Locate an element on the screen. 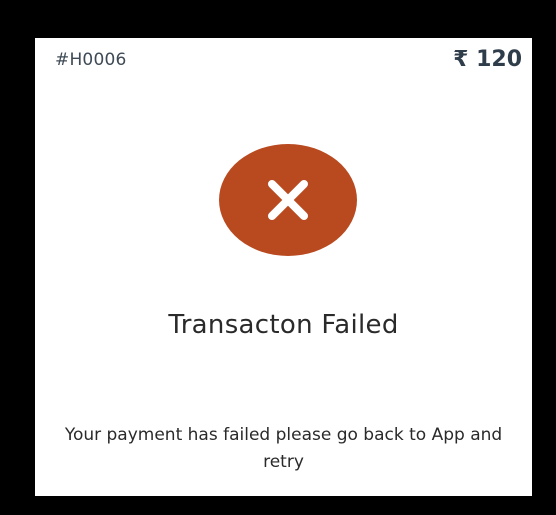 This screenshot has height=515, width=556. failed-status-badge is located at coordinates (288, 200).